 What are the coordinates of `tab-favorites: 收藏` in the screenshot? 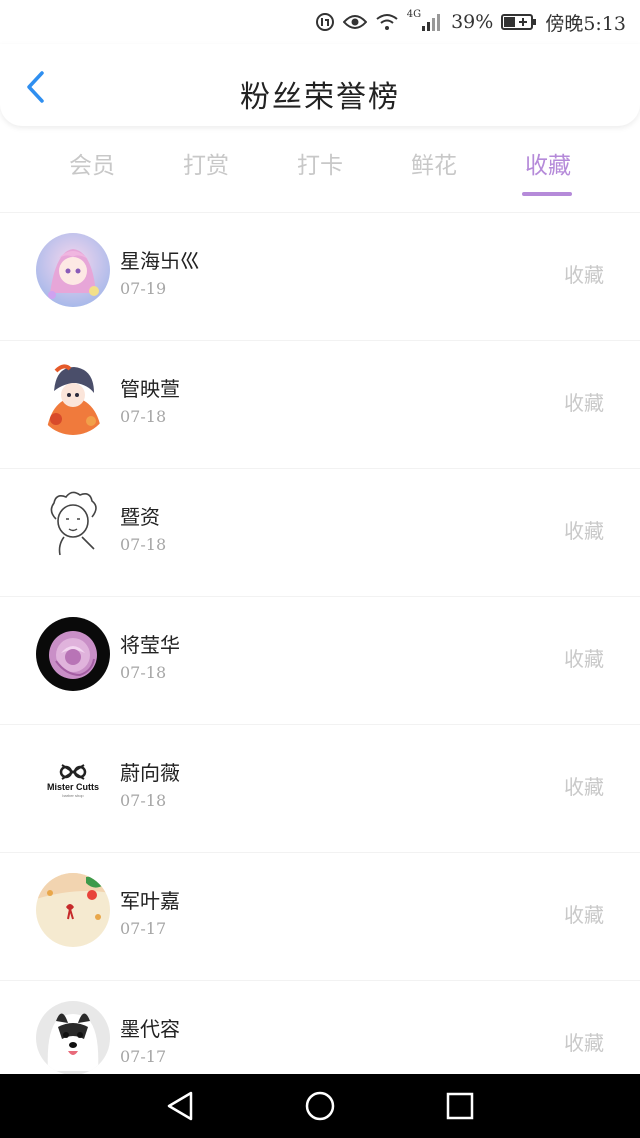 It's located at (548, 171).